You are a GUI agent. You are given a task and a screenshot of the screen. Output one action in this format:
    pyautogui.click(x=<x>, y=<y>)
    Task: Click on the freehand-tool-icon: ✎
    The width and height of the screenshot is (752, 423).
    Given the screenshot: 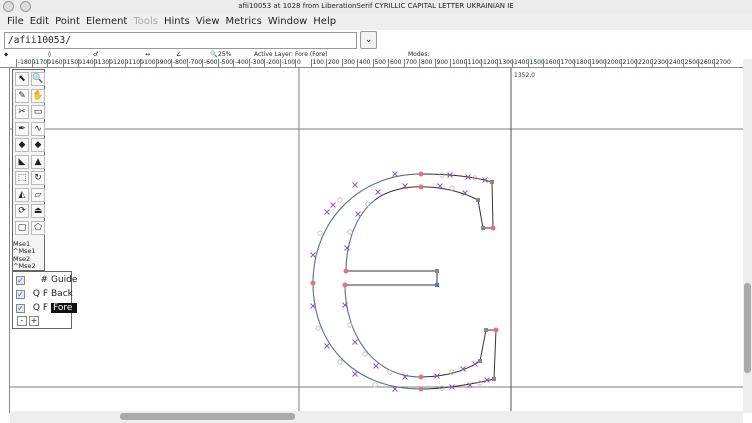 What is the action you would take?
    pyautogui.click(x=22, y=95)
    